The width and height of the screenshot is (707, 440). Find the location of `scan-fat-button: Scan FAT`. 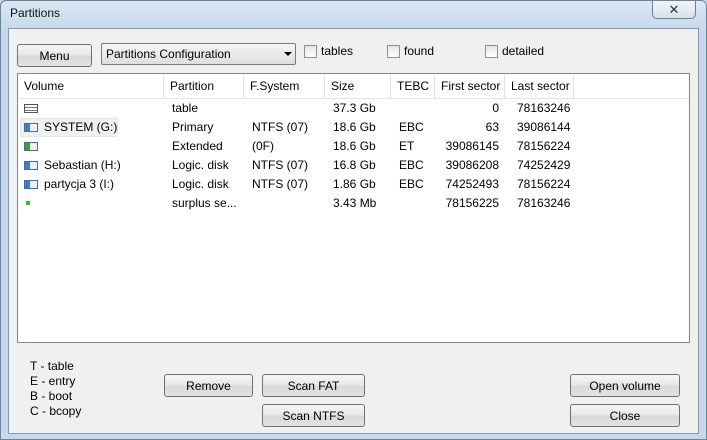

scan-fat-button: Scan FAT is located at coordinates (313, 385).